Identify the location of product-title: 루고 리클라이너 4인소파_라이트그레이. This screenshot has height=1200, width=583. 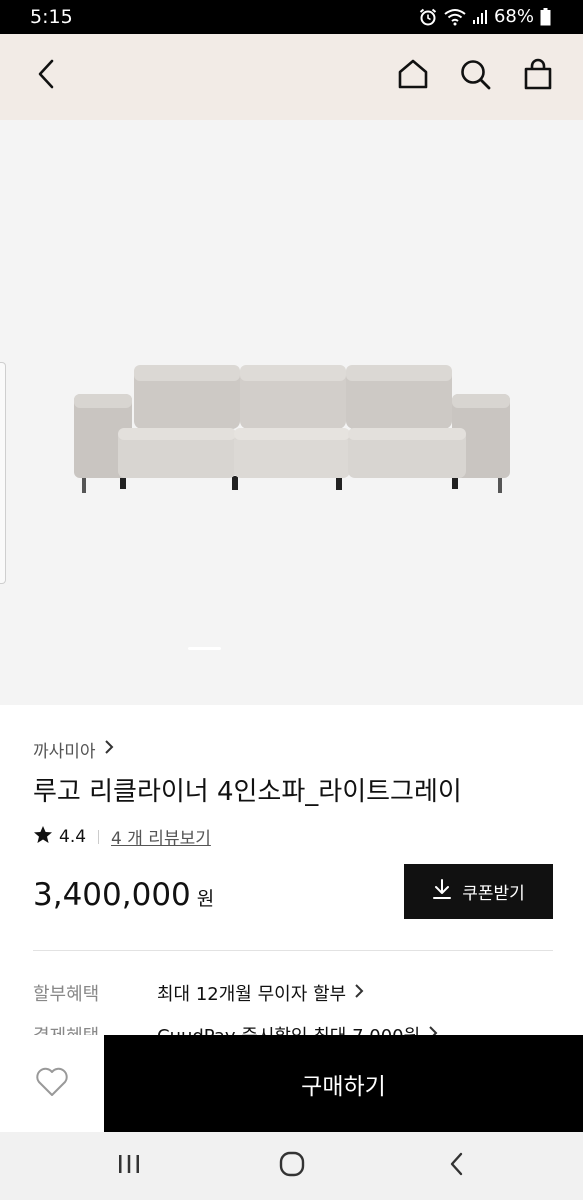
(247, 792).